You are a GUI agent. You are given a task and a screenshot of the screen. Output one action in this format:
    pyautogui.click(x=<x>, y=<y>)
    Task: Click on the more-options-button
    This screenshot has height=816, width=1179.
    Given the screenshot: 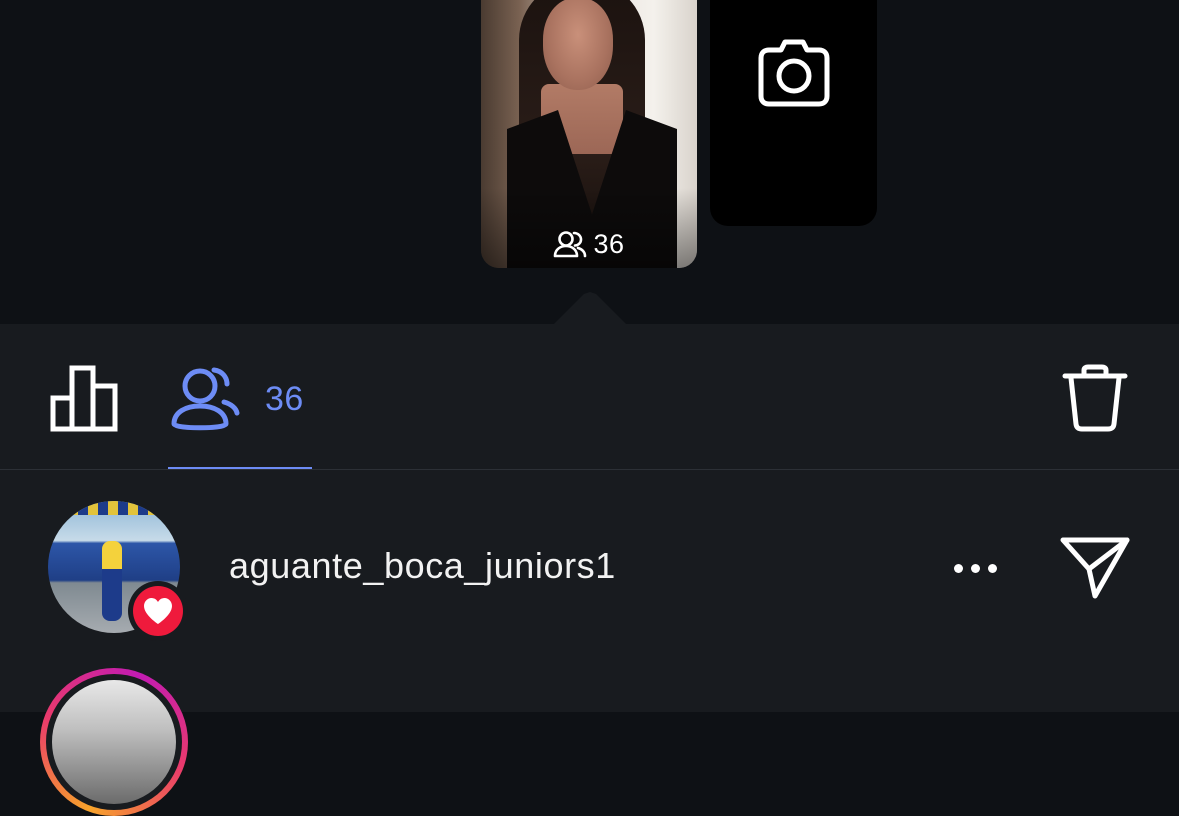 What is the action you would take?
    pyautogui.click(x=975, y=568)
    